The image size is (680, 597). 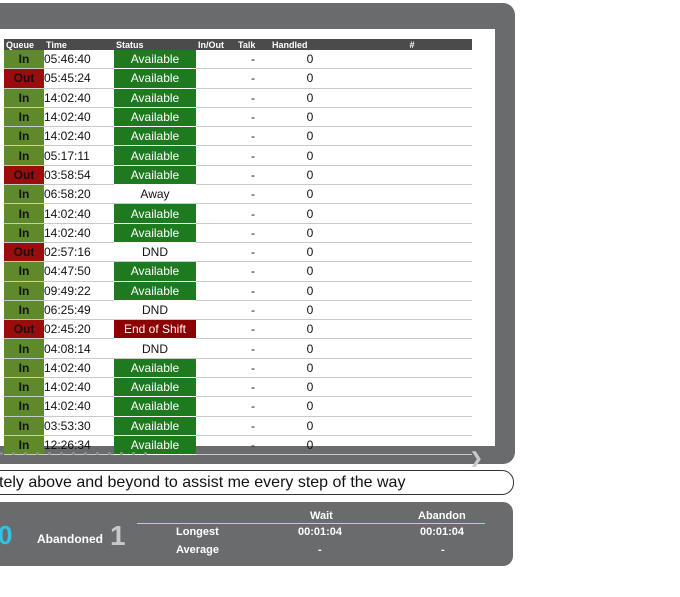 What do you see at coordinates (155, 329) in the screenshot?
I see `status-cell: End of Shift` at bounding box center [155, 329].